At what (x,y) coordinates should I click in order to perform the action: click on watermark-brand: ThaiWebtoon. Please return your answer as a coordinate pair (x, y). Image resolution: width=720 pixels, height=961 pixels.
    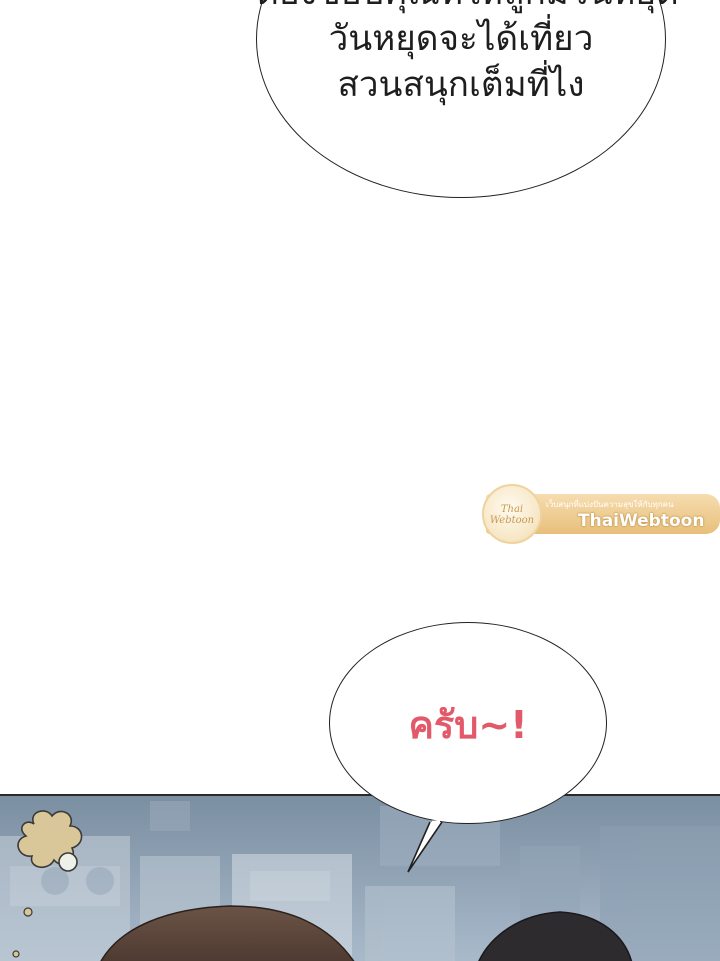
    Looking at the image, I should click on (641, 521).